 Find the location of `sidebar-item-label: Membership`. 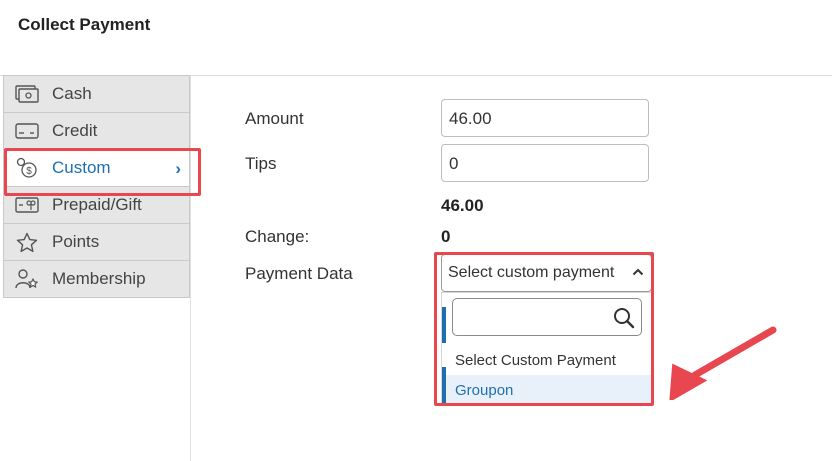

sidebar-item-label: Membership is located at coordinates (99, 278).